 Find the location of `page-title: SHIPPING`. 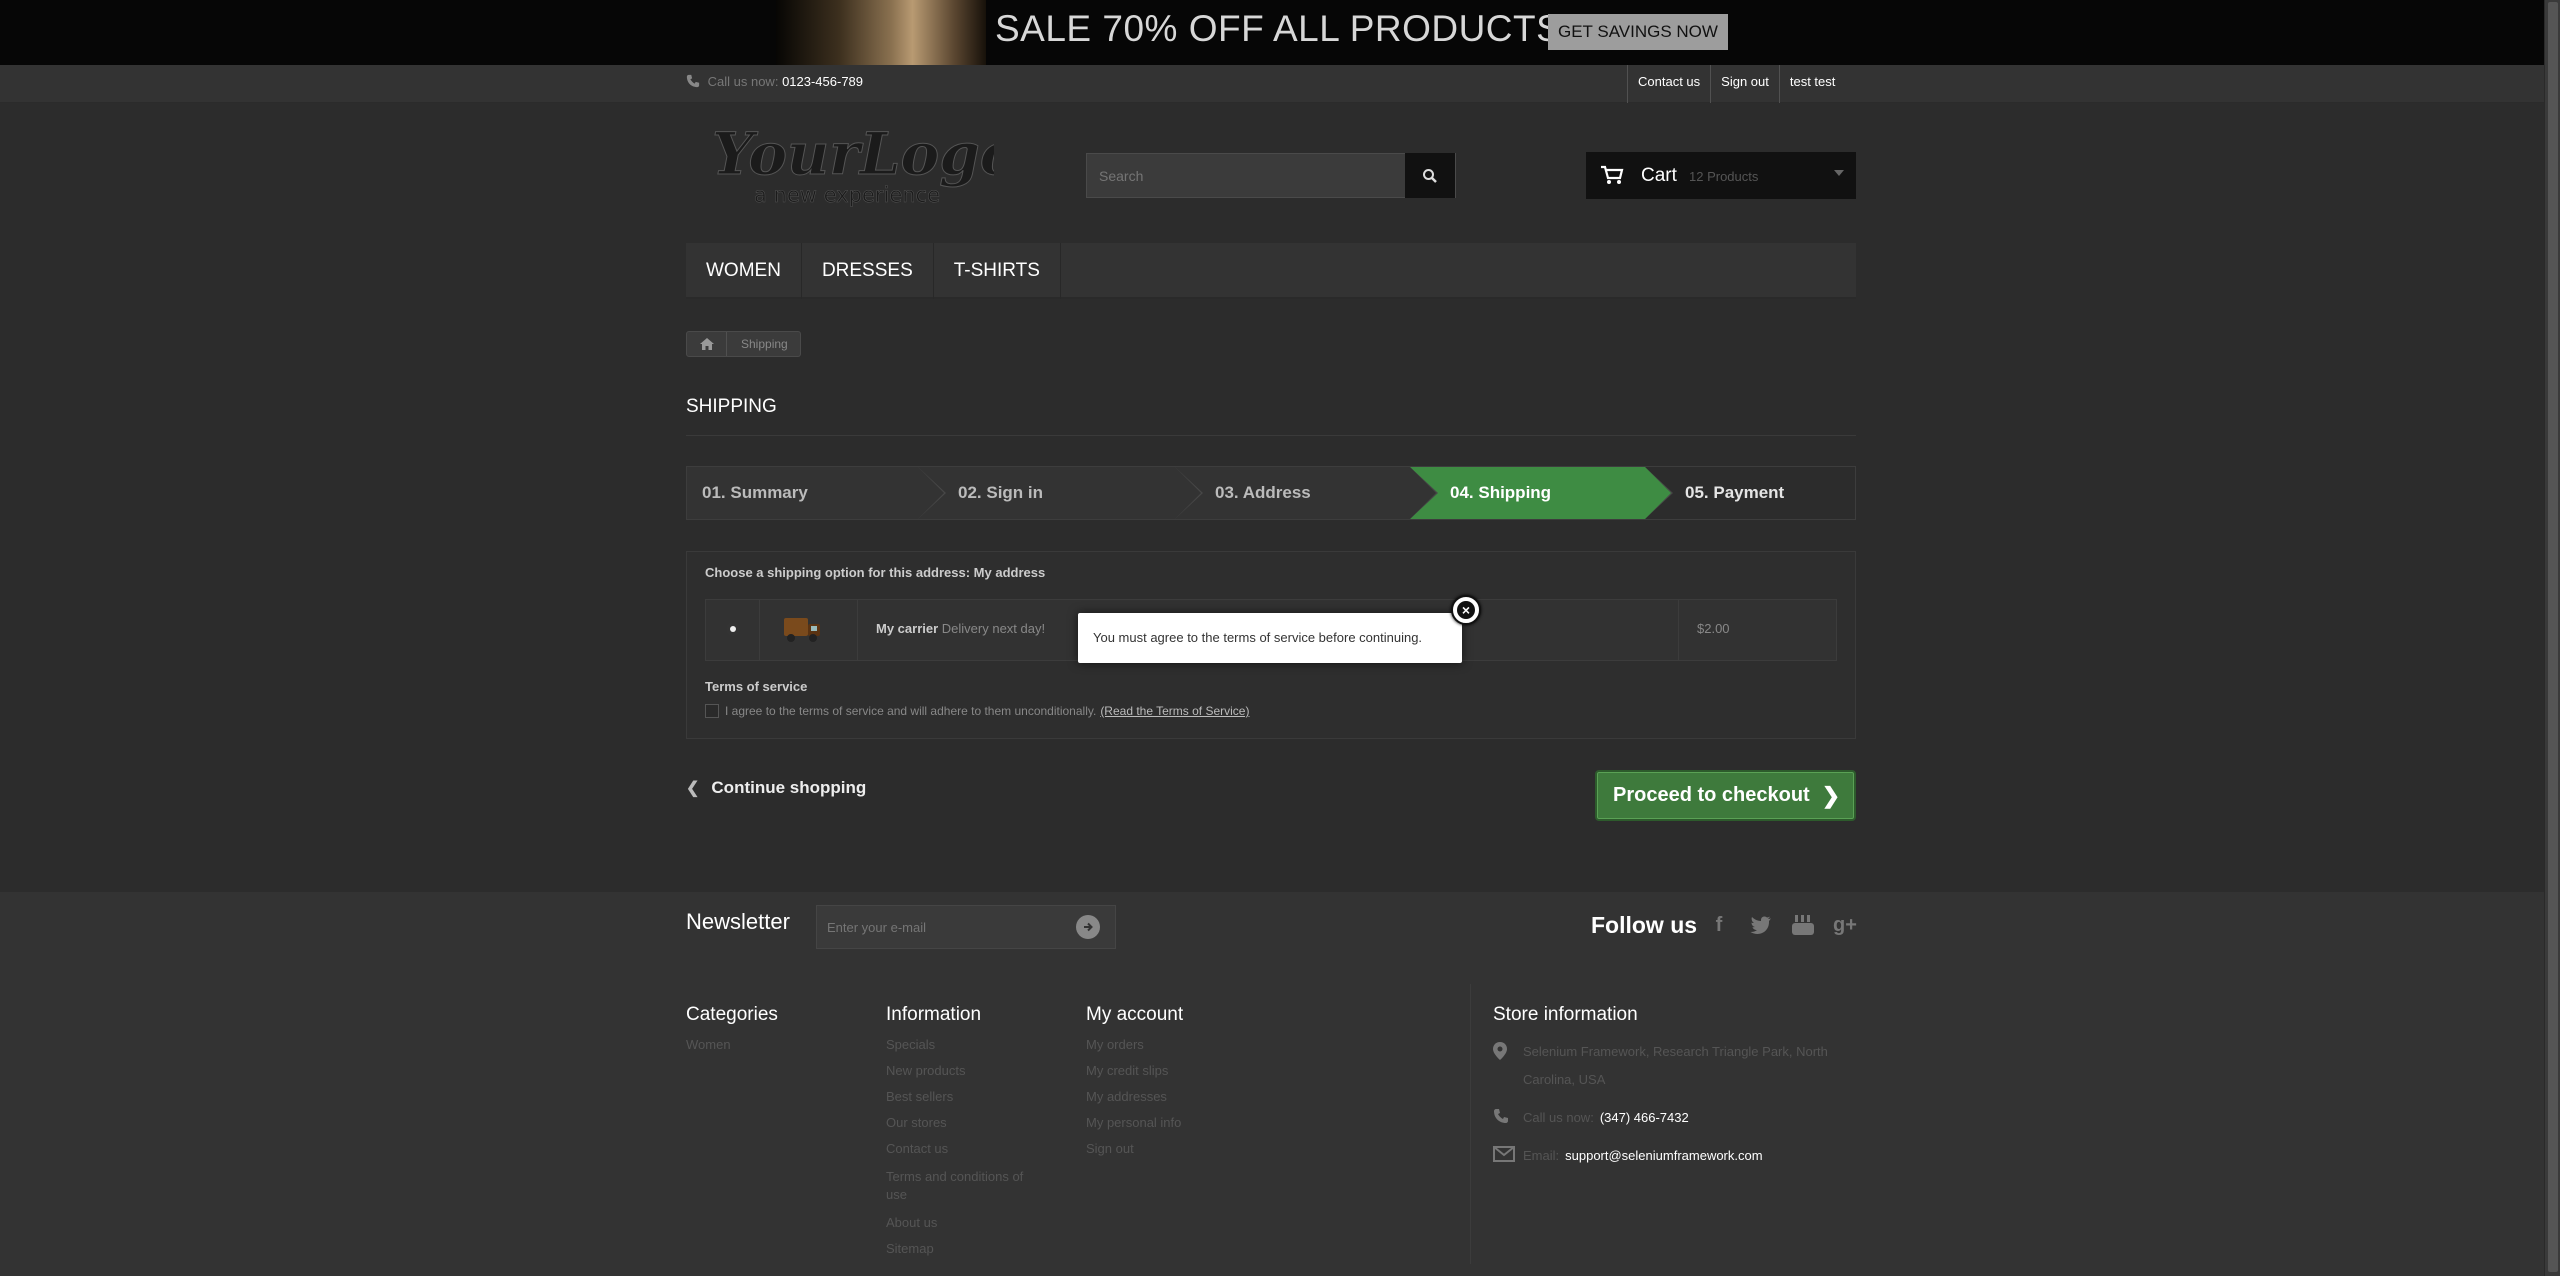

page-title: SHIPPING is located at coordinates (1271, 416).